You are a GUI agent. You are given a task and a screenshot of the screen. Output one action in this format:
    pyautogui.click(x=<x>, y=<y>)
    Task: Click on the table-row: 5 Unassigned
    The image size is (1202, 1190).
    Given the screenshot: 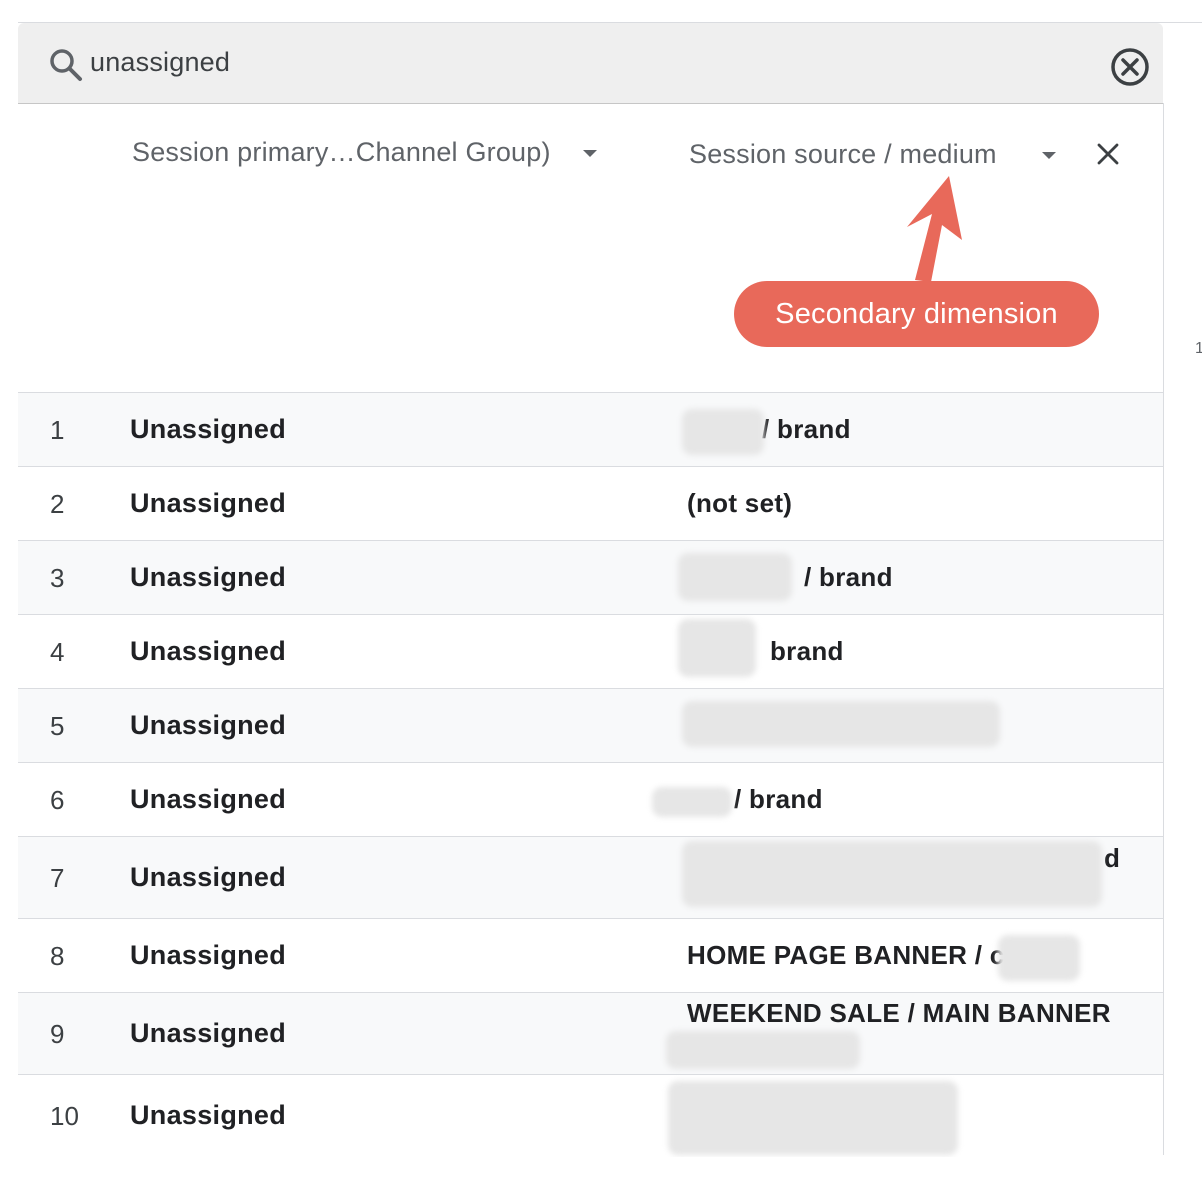 What is the action you would take?
    pyautogui.click(x=590, y=726)
    